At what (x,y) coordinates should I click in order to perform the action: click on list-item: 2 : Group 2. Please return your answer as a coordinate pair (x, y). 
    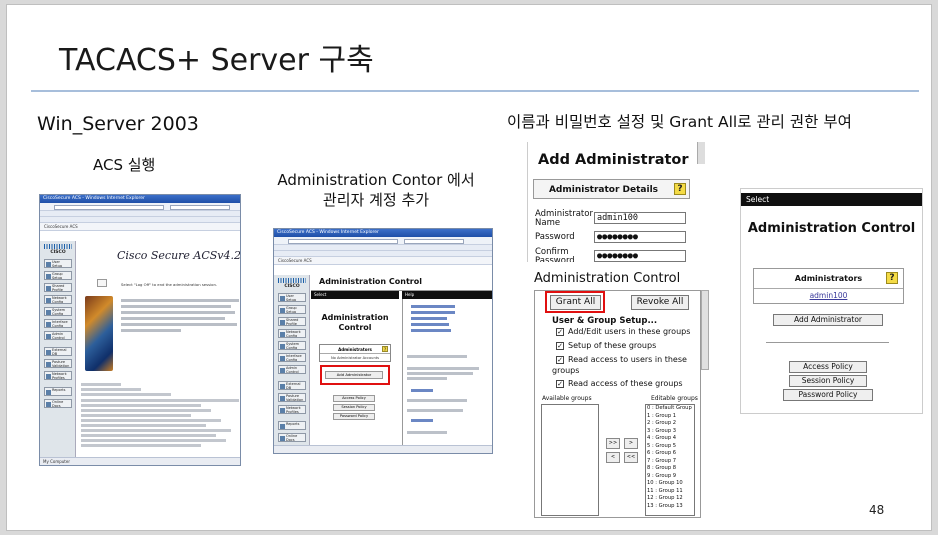
    Looking at the image, I should click on (670, 424).